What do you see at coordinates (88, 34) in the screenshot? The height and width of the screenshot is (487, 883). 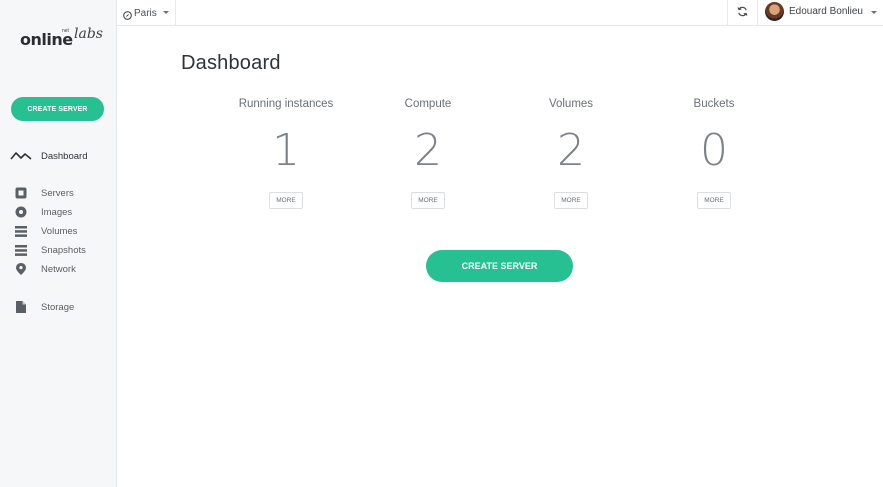 I see `brand-suffix: labs` at bounding box center [88, 34].